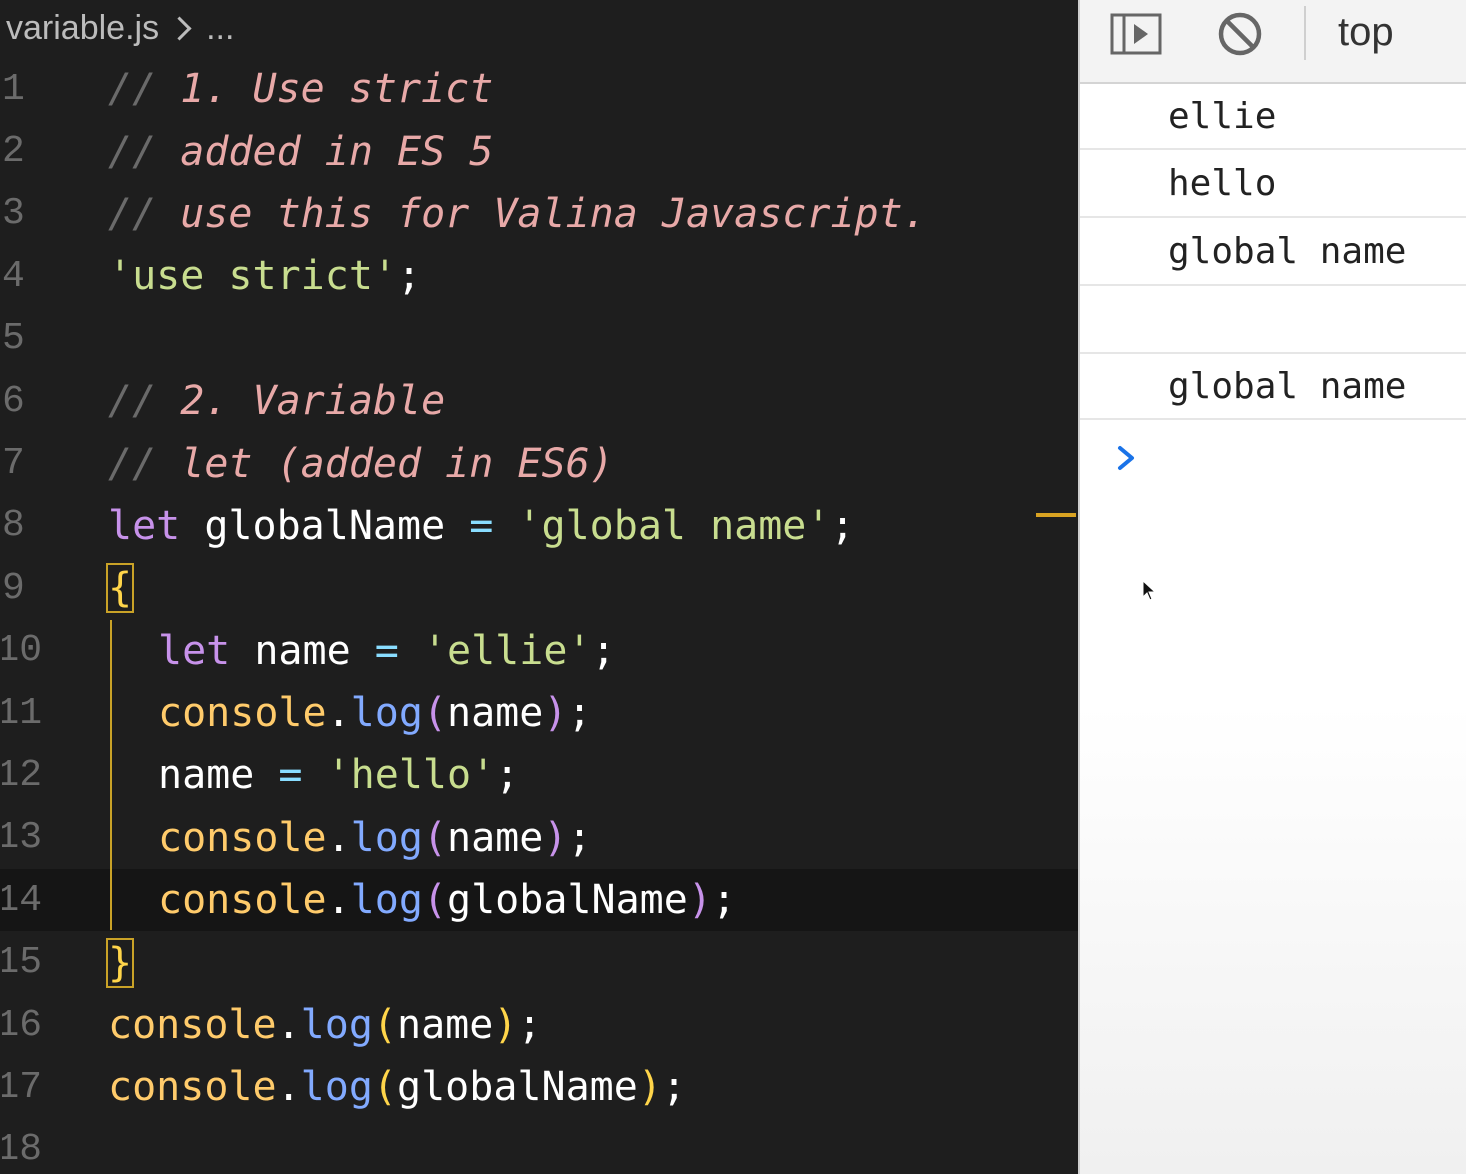 The width and height of the screenshot is (1466, 1174). I want to click on code-line: 9{, so click(539, 588).